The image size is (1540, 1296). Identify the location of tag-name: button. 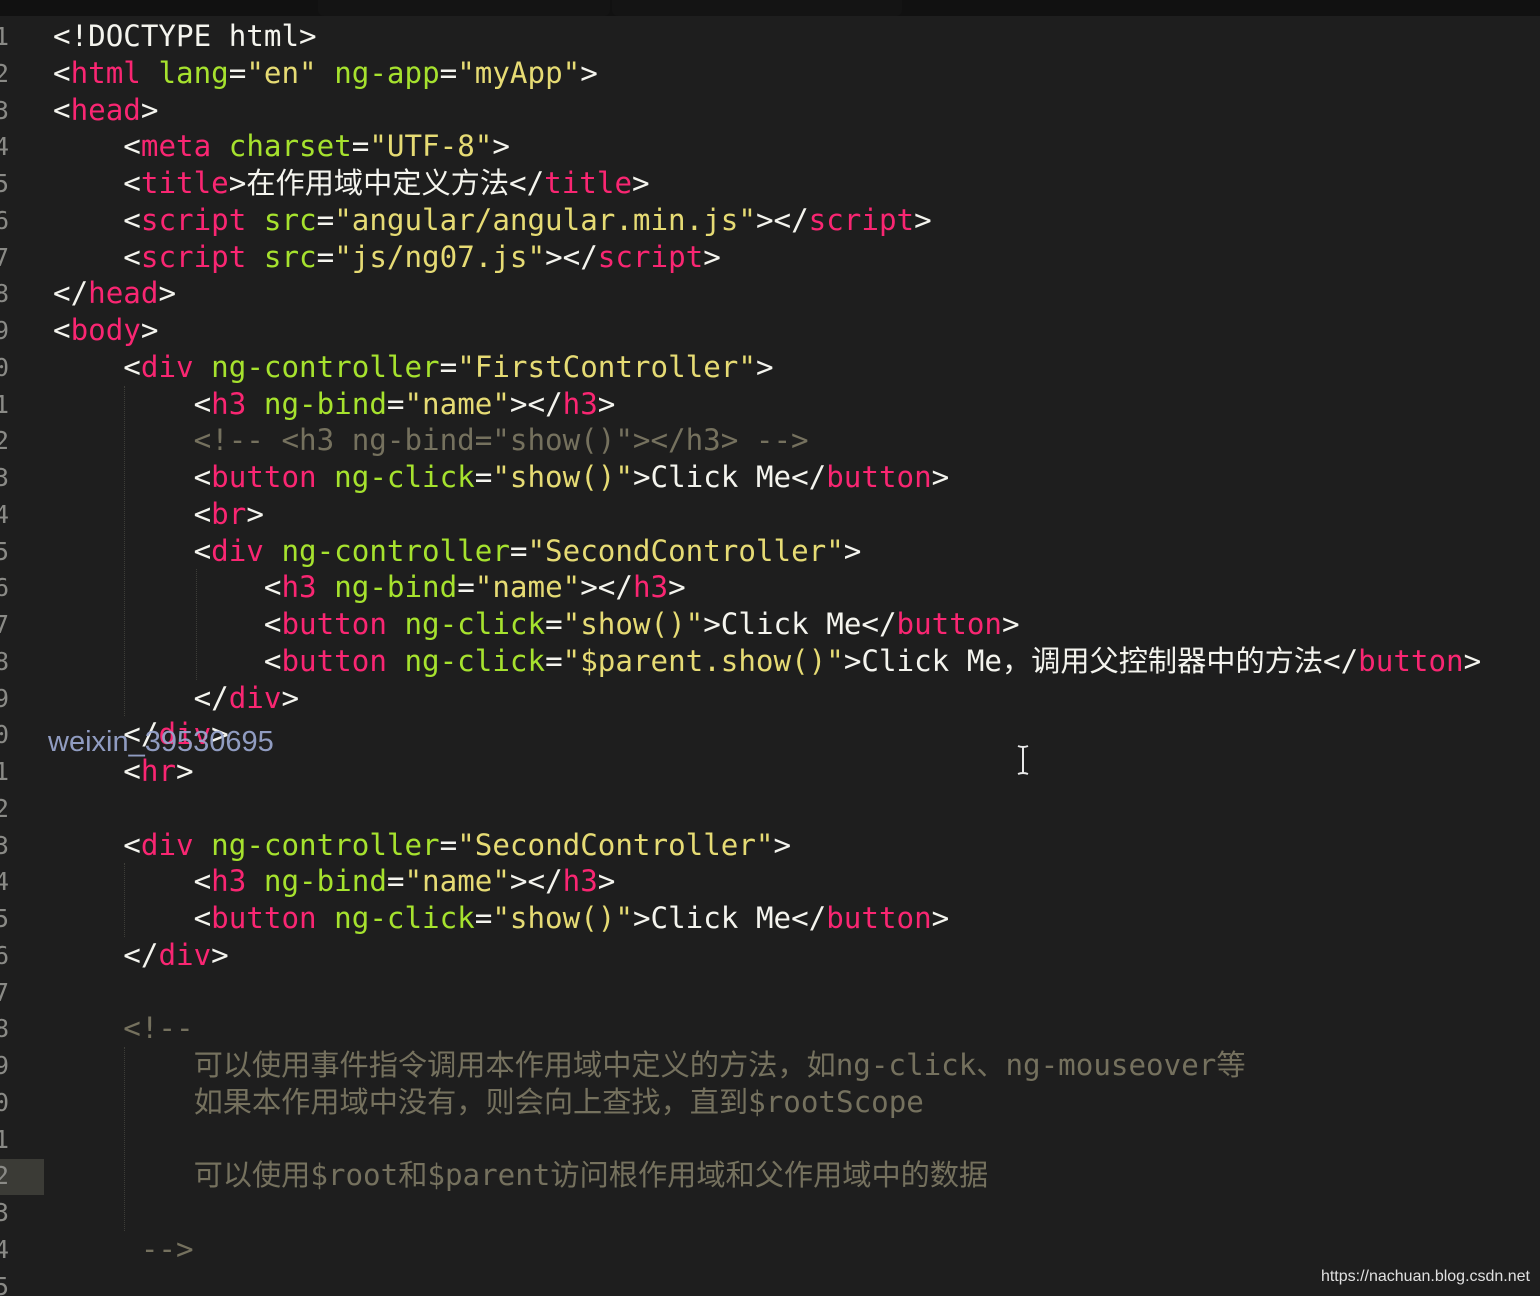
(334, 660).